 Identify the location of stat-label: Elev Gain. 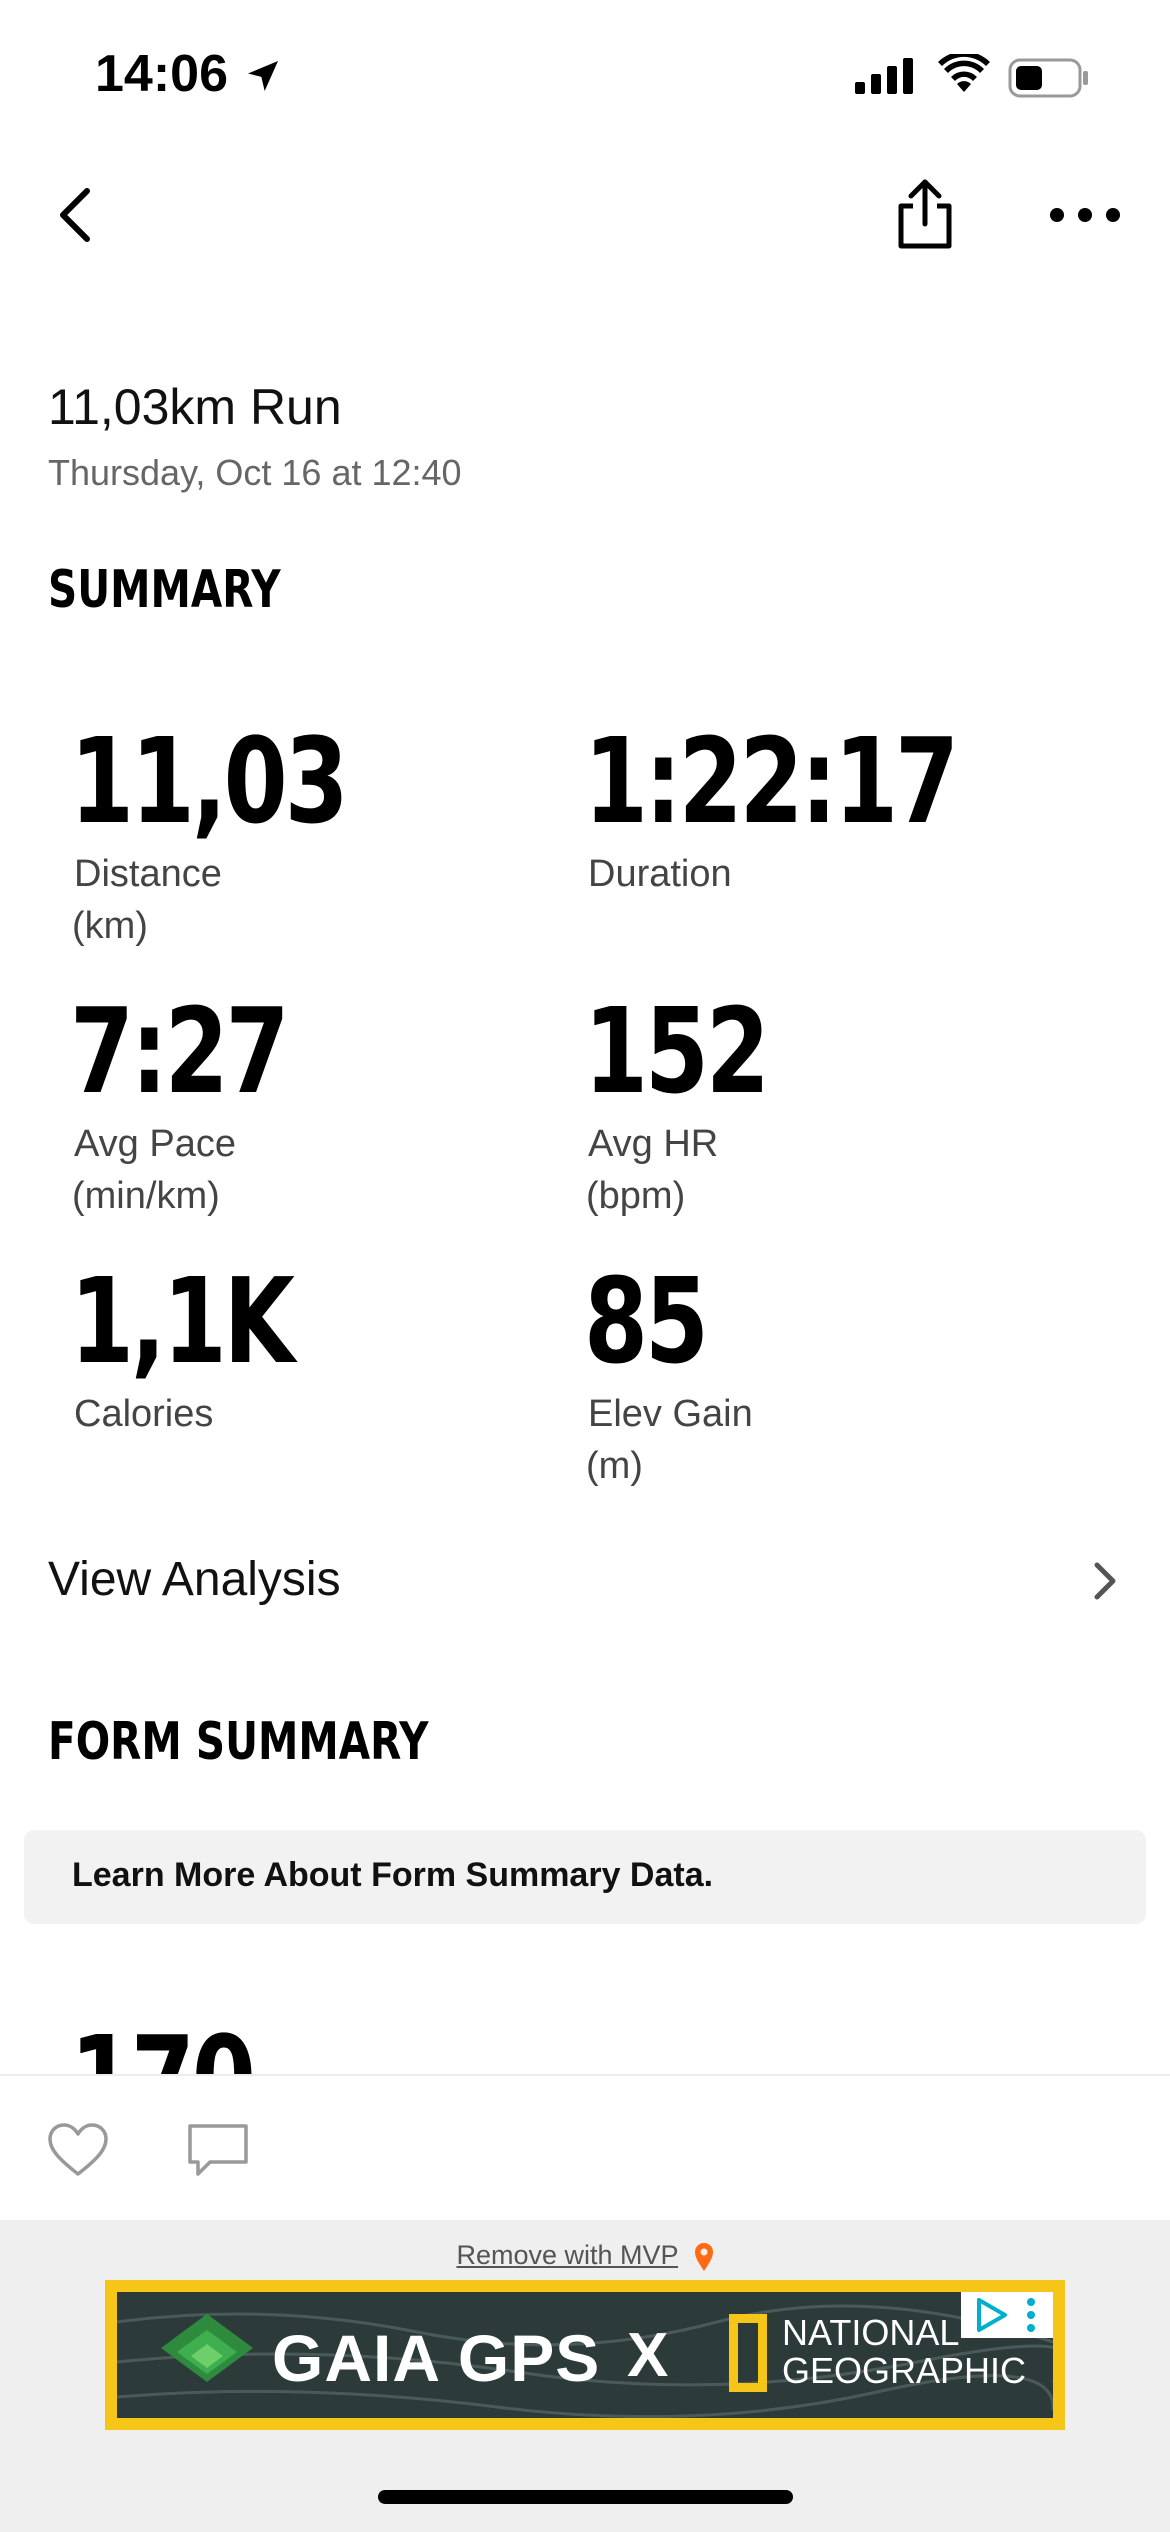
(670, 1414).